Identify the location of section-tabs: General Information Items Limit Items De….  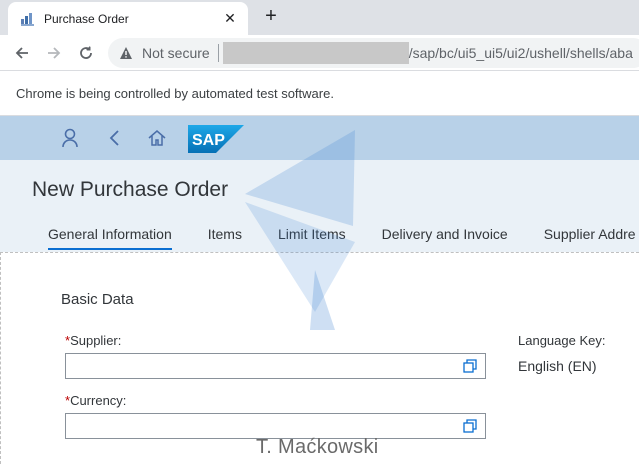
(343, 238).